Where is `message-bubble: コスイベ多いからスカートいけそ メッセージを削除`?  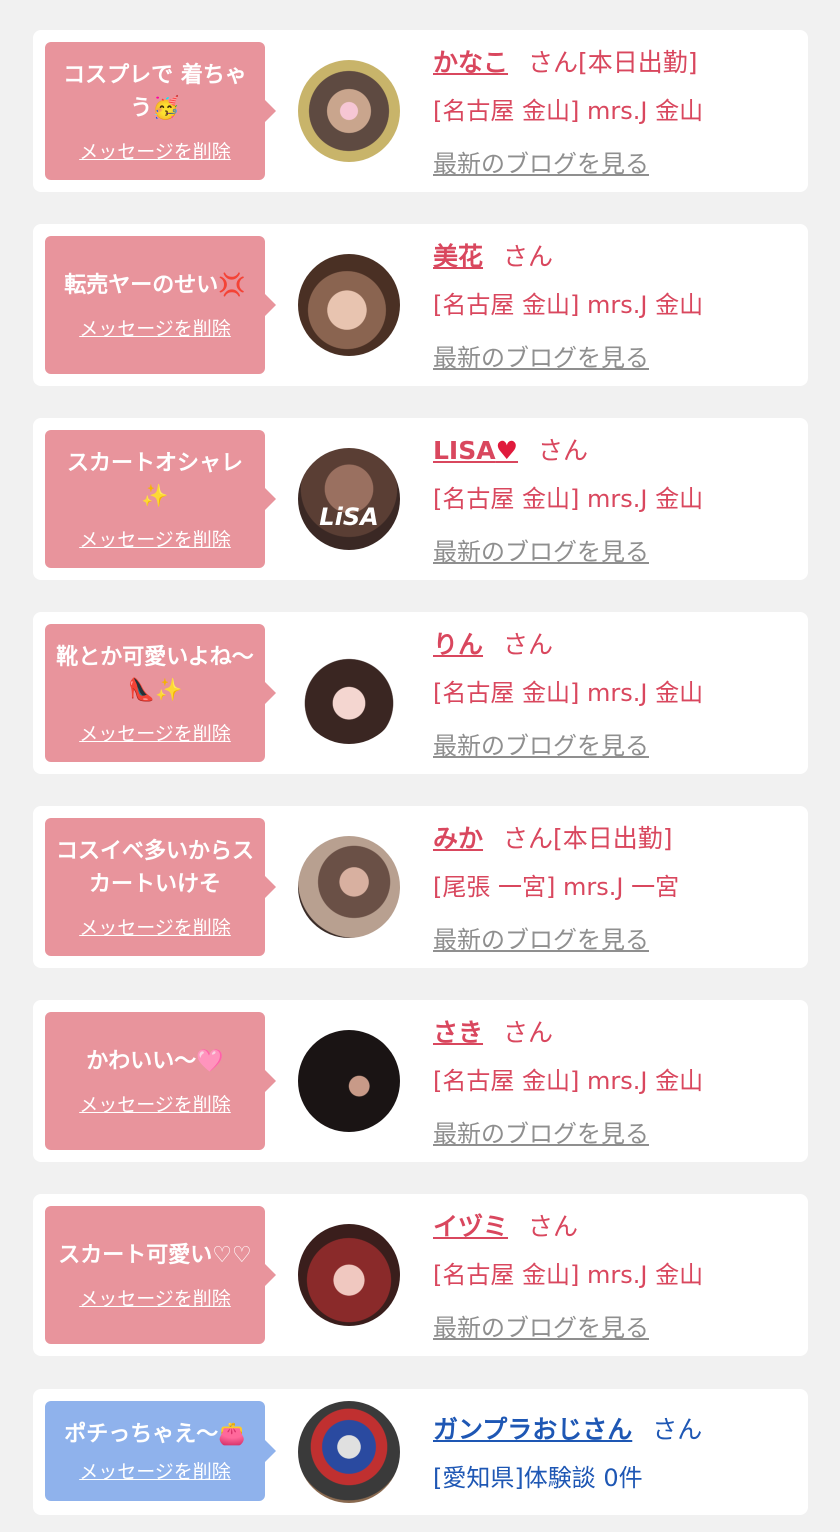
message-bubble: コスイベ多いからスカートいけそ メッセージを削除 is located at coordinates (160, 887).